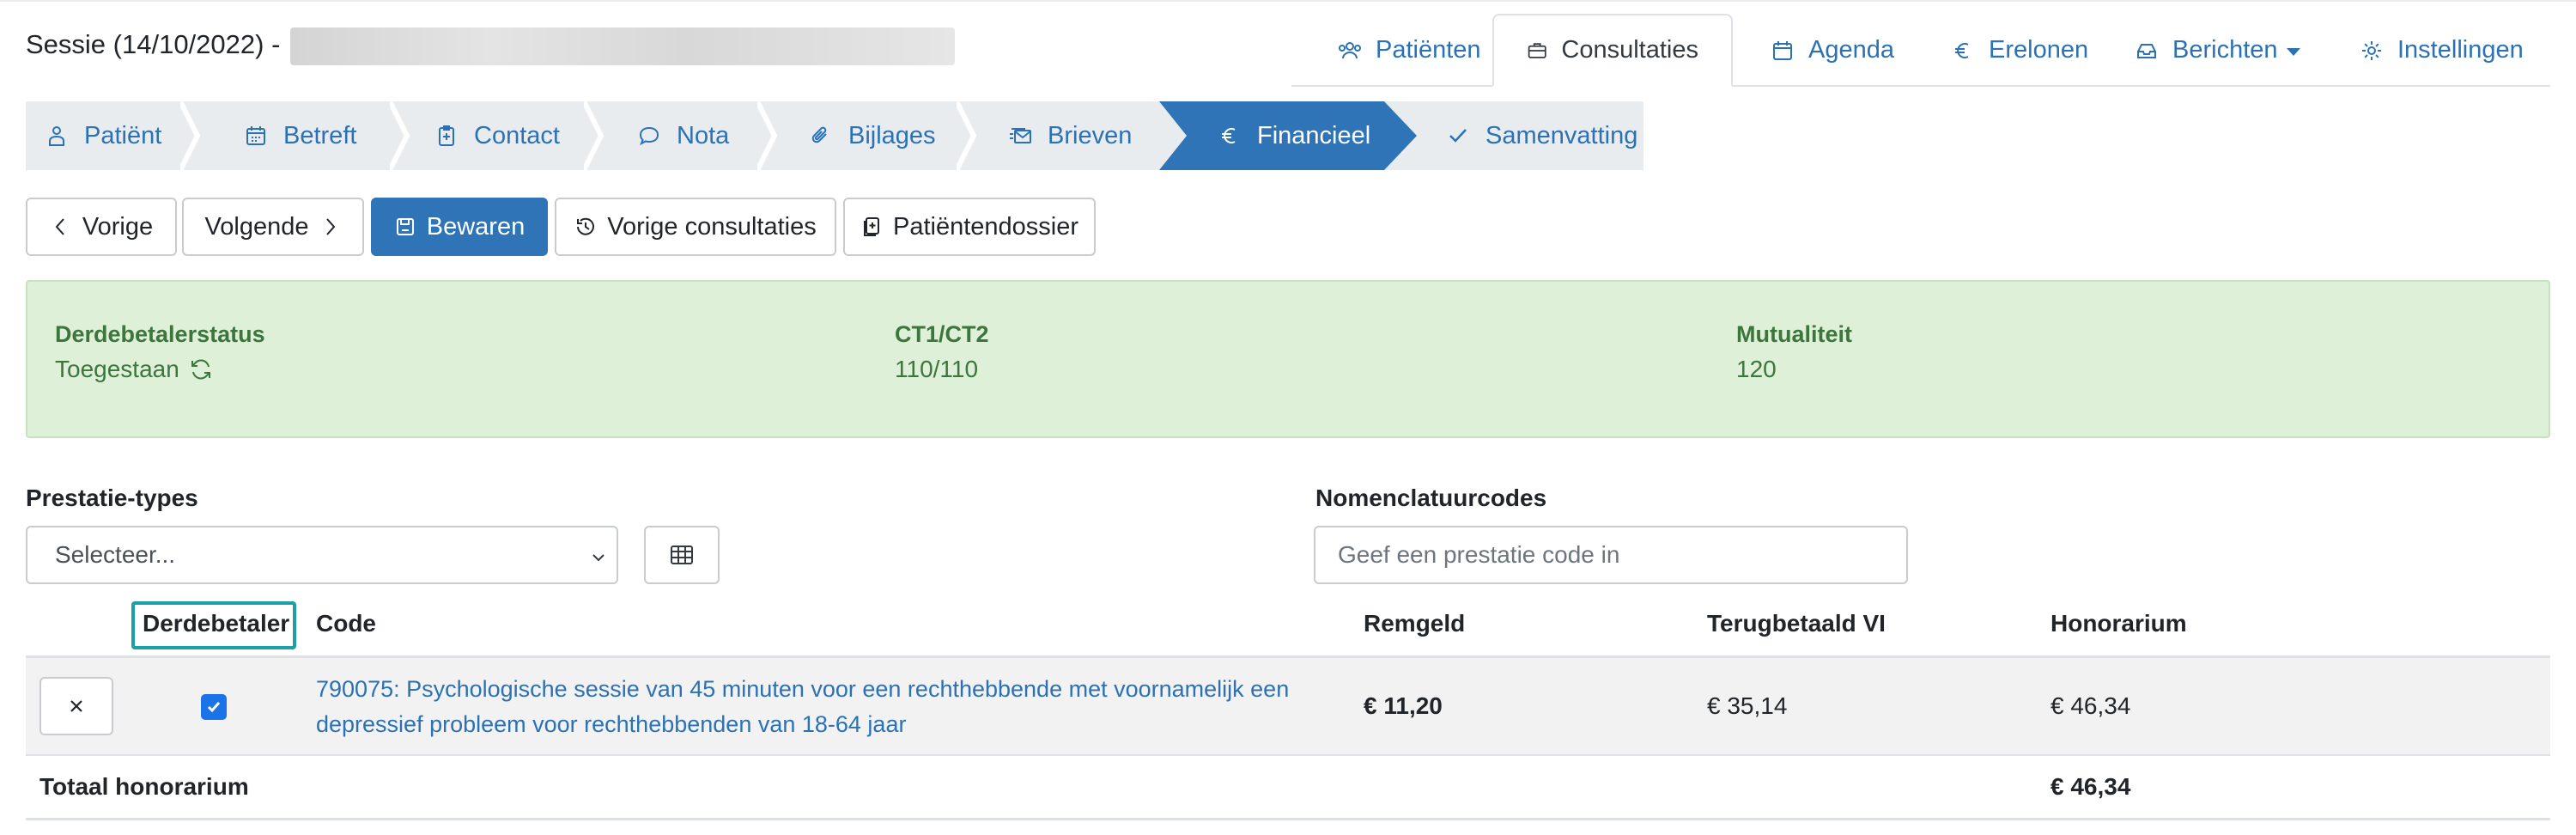  Describe the element at coordinates (112, 498) in the screenshot. I see `service-types-label: Prestatie-types` at that location.